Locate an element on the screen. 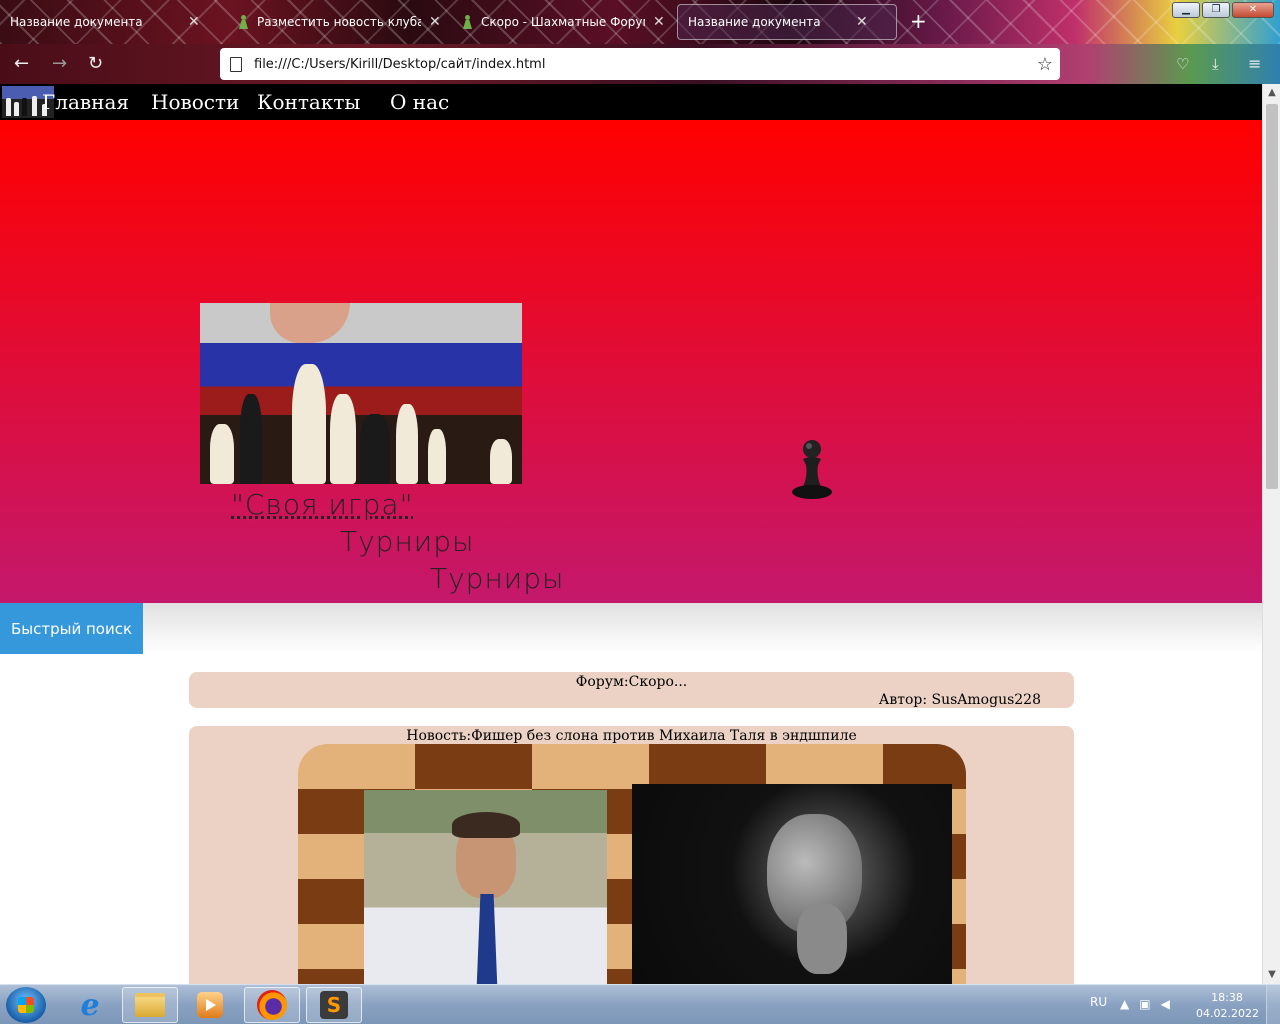  back-arrow-icon: ← is located at coordinates (21, 64).